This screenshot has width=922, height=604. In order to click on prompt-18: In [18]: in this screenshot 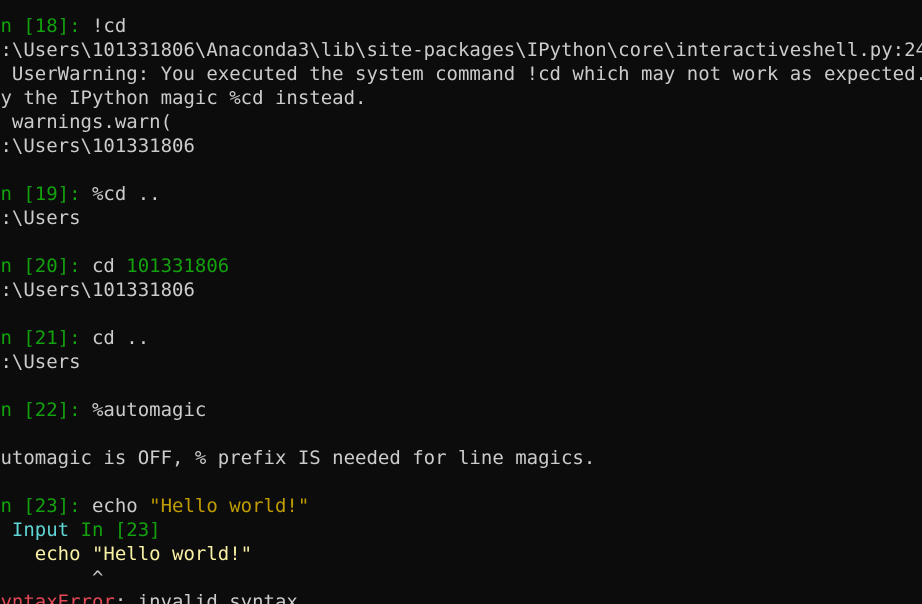, I will do `click(40, 26)`.